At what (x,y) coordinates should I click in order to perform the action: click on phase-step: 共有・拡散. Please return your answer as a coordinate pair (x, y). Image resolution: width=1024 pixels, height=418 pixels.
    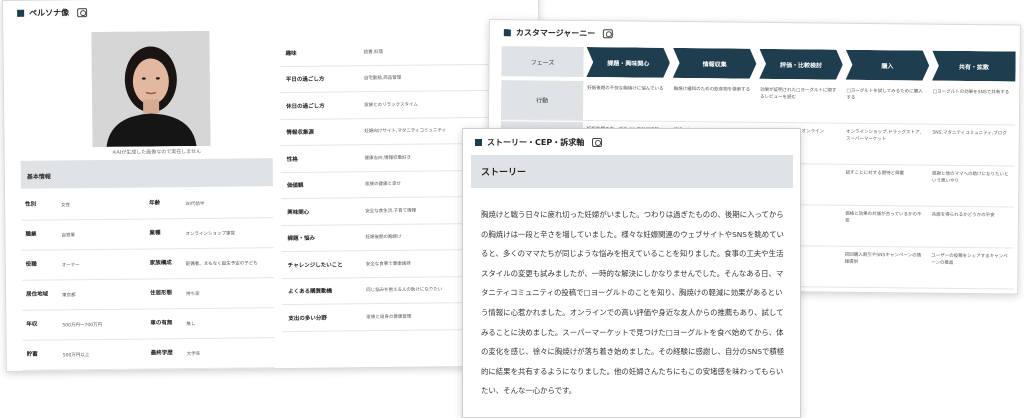
    Looking at the image, I should click on (974, 66).